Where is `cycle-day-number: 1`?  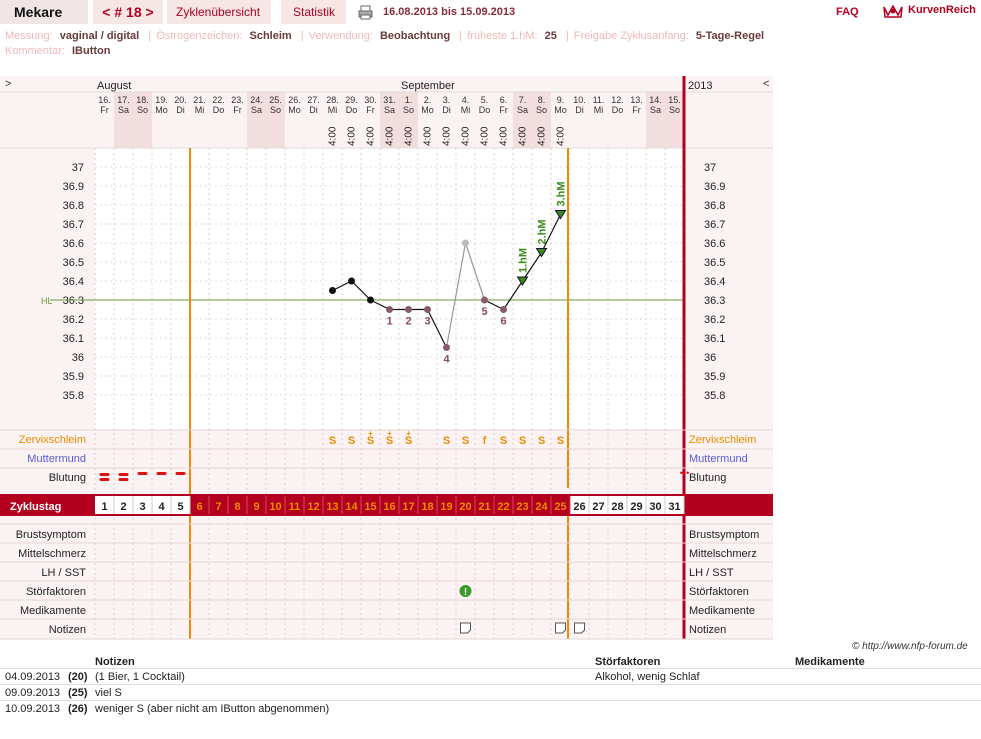
cycle-day-number: 1 is located at coordinates (104, 507).